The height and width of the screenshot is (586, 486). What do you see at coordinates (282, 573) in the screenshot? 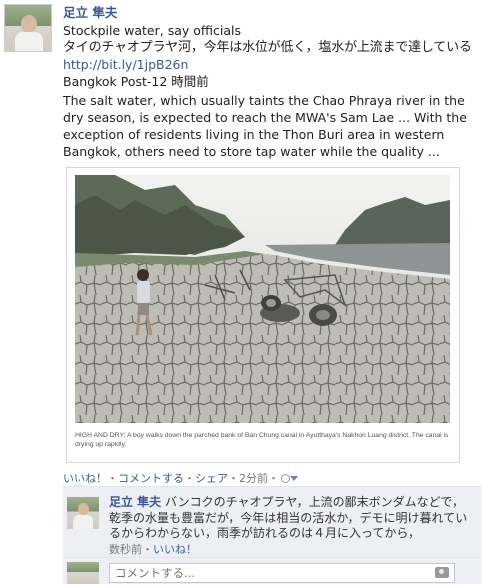
I see `comment-input` at bounding box center [282, 573].